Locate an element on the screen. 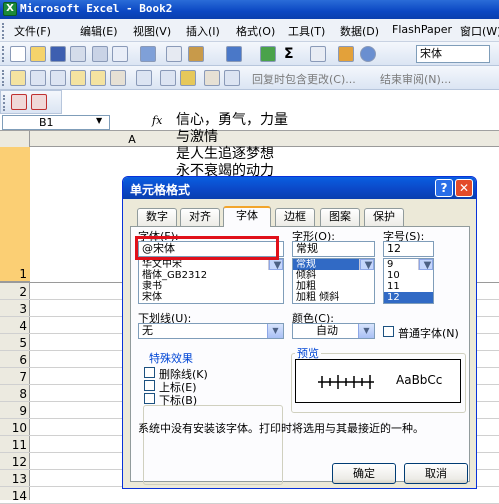 The image size is (499, 504). row-header-7: 7 is located at coordinates (14, 377).